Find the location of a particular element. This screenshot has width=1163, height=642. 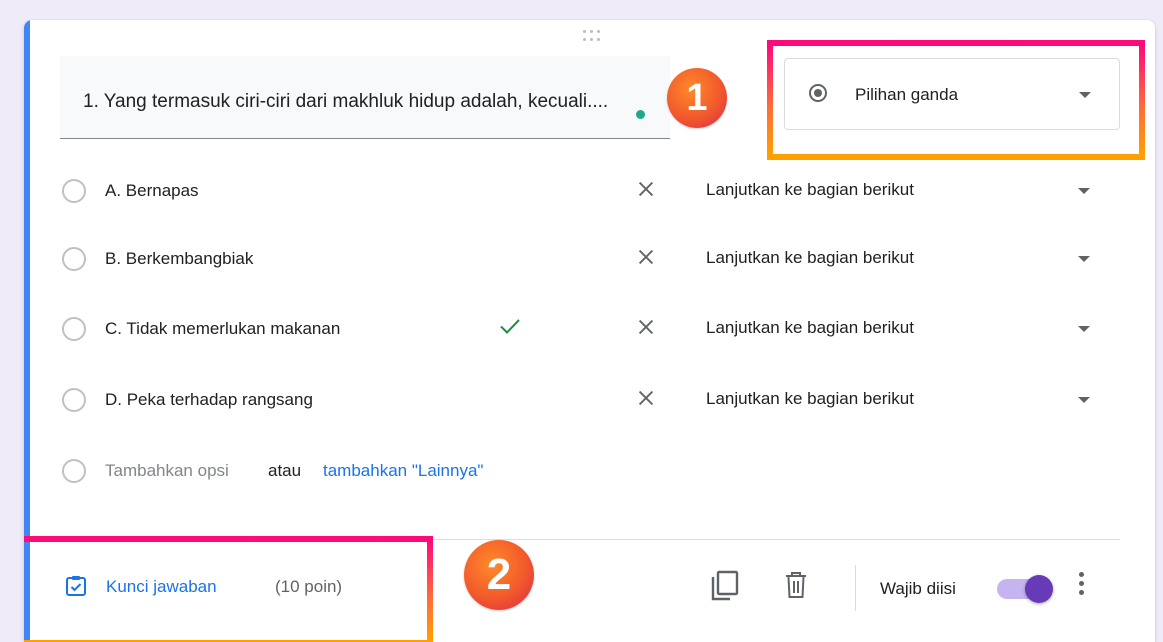

option-label: A. Bernapas is located at coordinates (152, 191).